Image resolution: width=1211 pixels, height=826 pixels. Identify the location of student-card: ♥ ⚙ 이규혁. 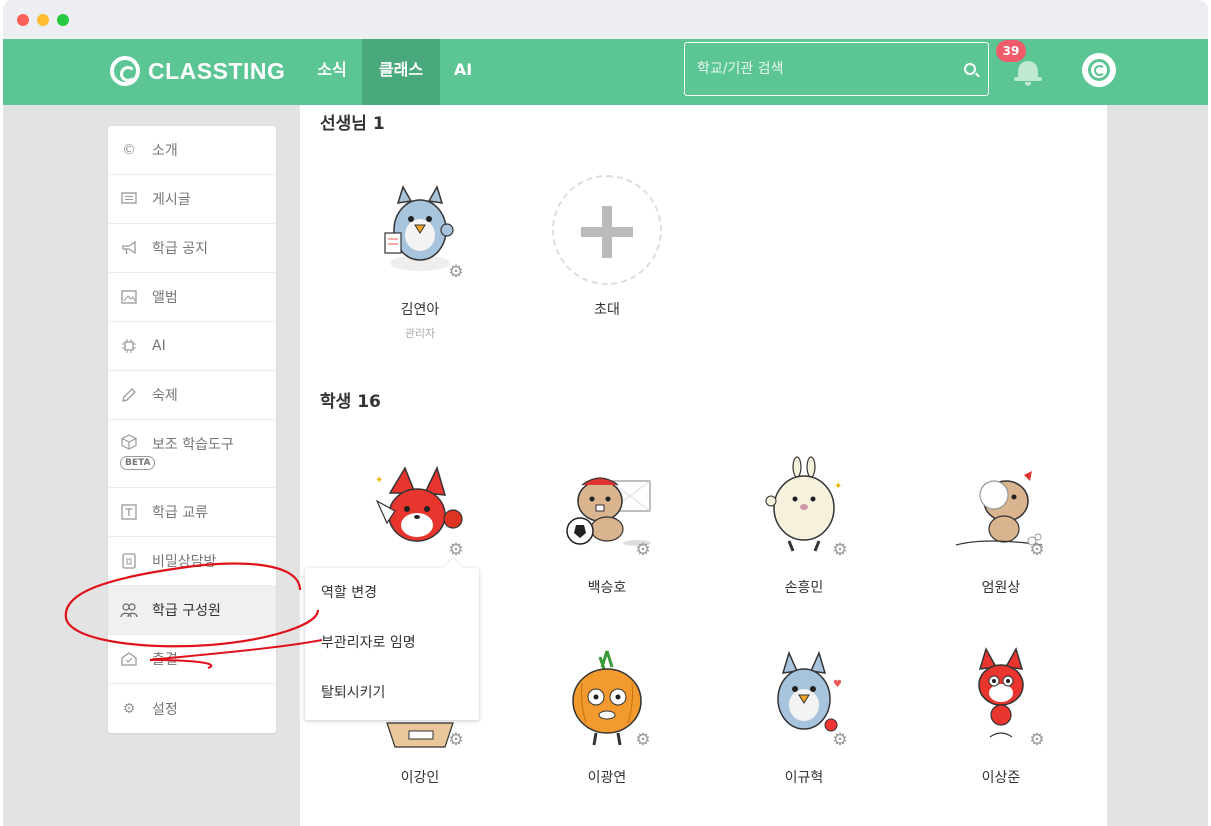
(804, 715).